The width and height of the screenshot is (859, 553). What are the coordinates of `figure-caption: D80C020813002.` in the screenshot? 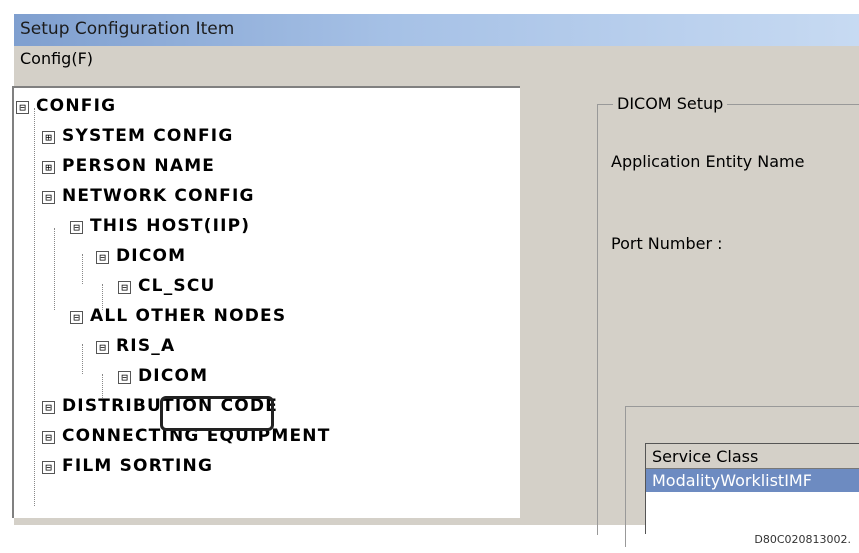 It's located at (802, 539).